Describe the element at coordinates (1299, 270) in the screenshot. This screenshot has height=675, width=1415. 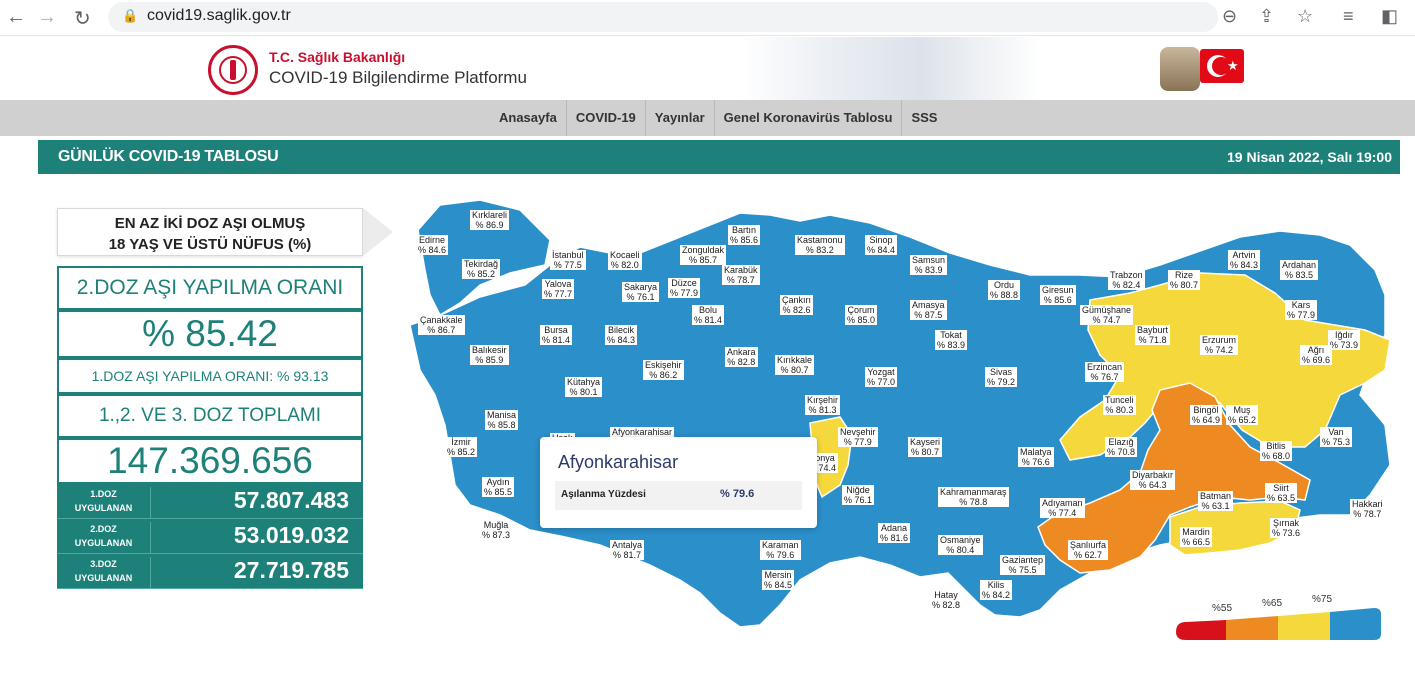
I see `province-label: Ardahan% 83.5` at that location.